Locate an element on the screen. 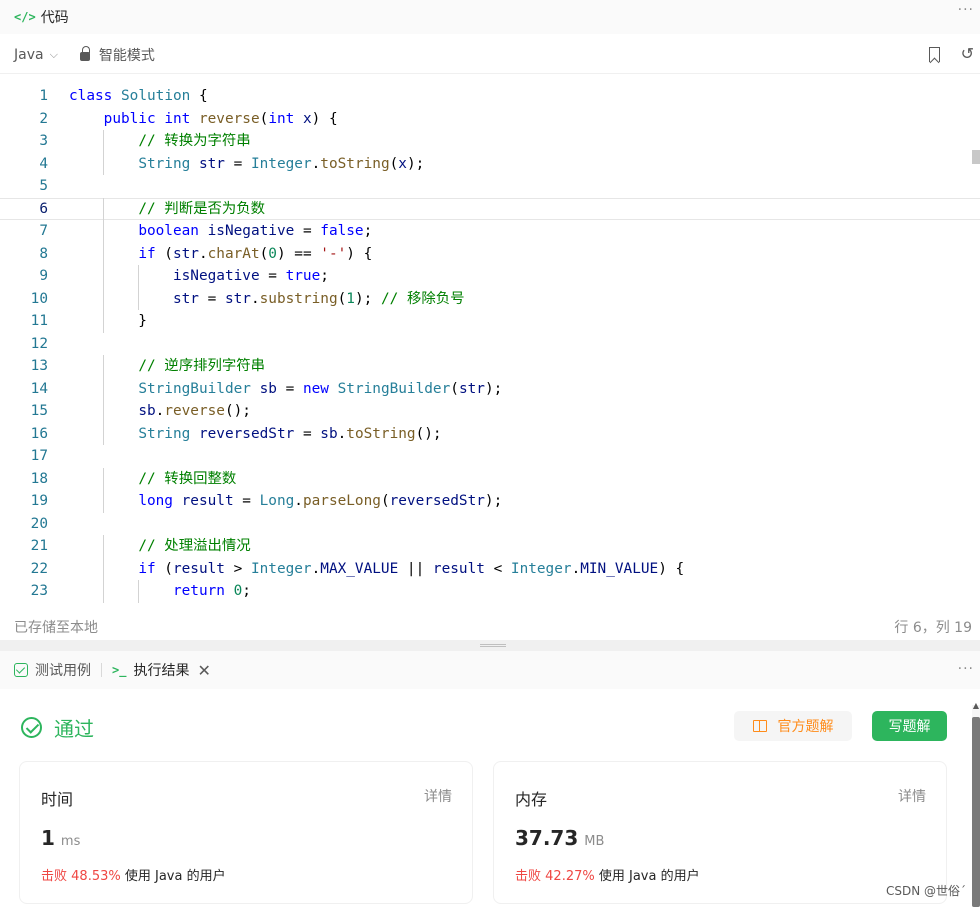  code-line: 20 is located at coordinates (490, 524).